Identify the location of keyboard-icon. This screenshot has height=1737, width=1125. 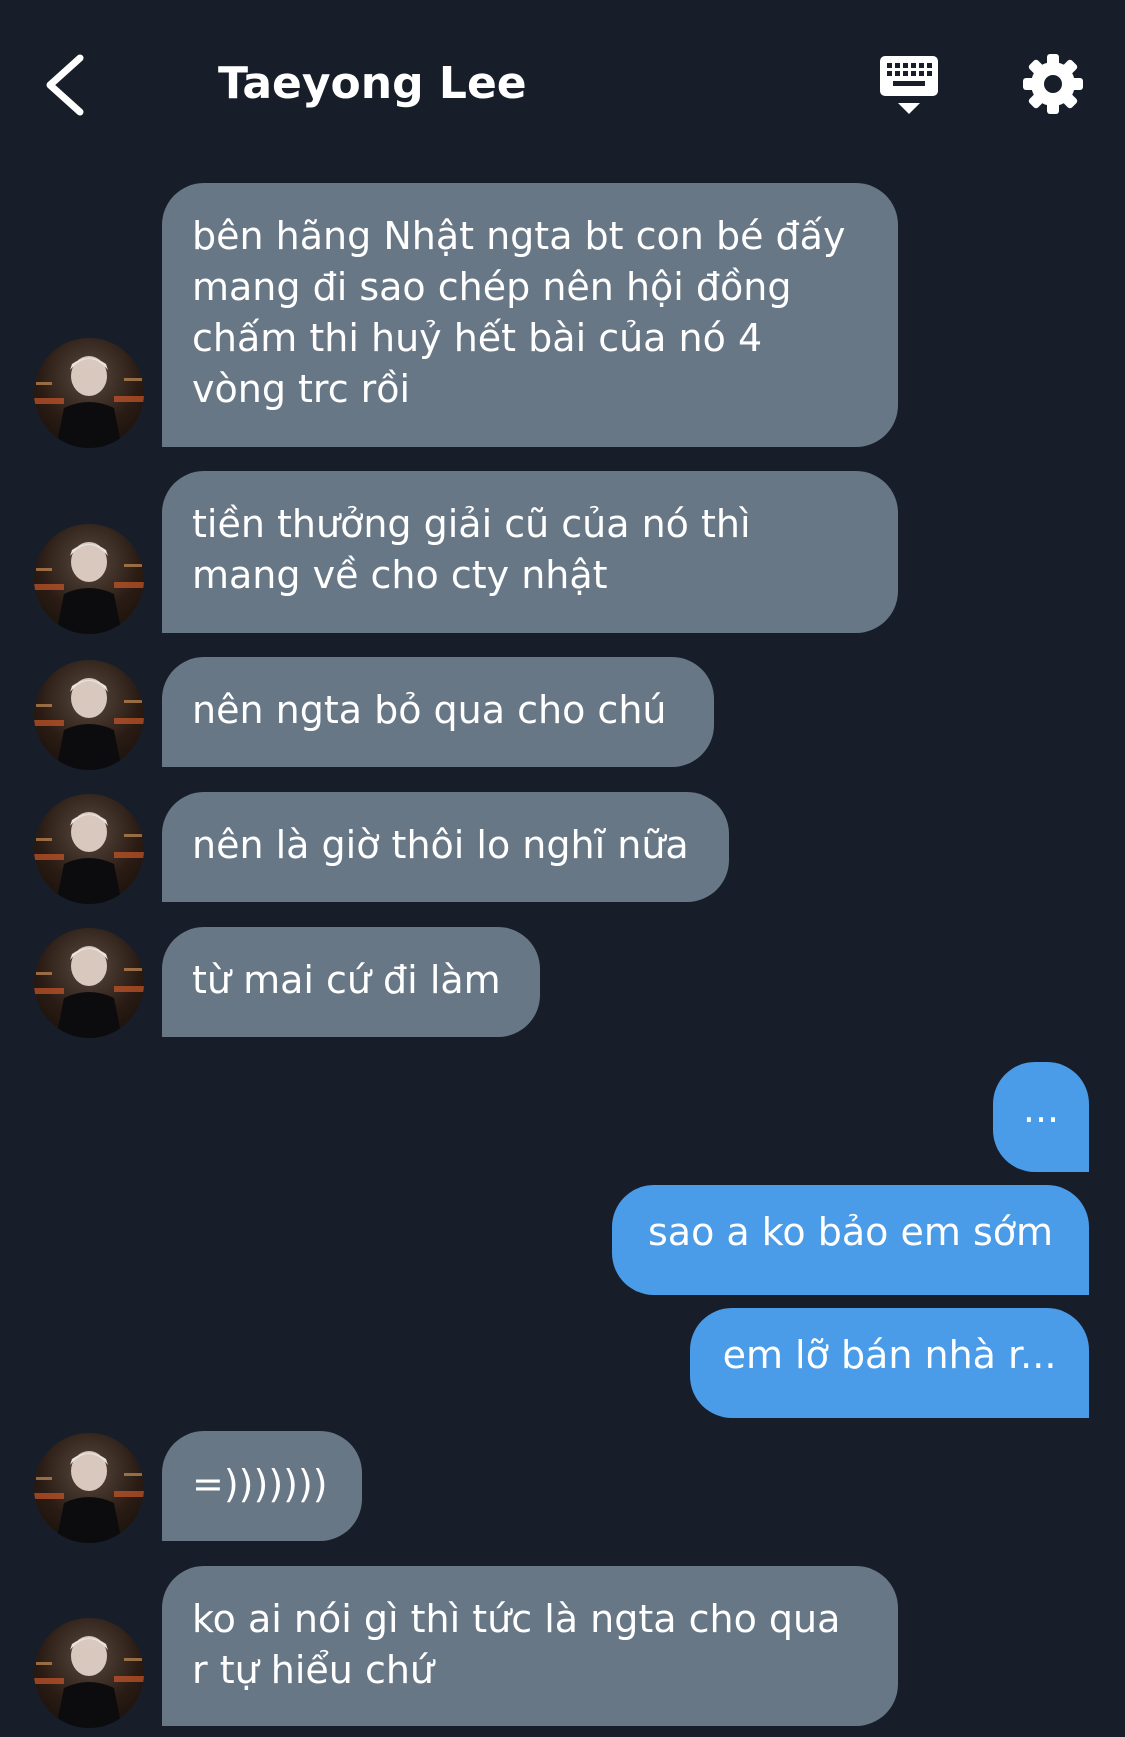
(909, 85).